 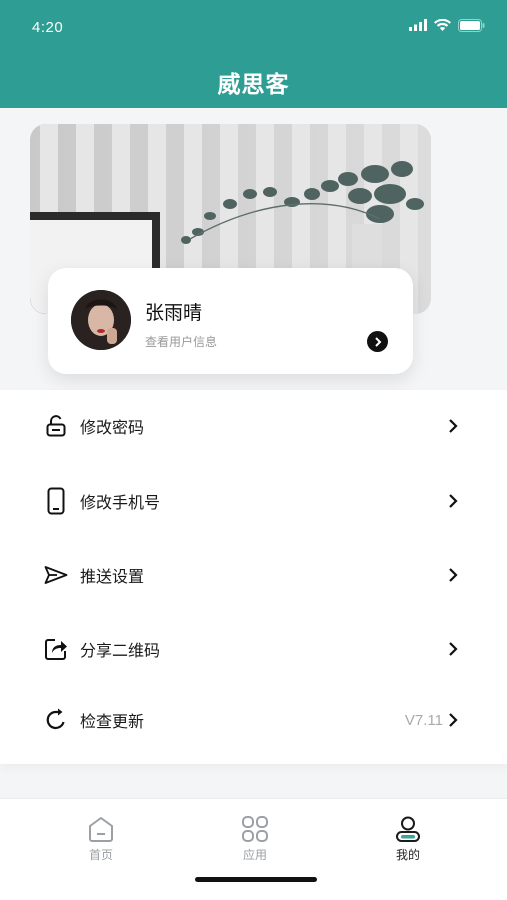 What do you see at coordinates (253, 84) in the screenshot?
I see `page-title: 威思客` at bounding box center [253, 84].